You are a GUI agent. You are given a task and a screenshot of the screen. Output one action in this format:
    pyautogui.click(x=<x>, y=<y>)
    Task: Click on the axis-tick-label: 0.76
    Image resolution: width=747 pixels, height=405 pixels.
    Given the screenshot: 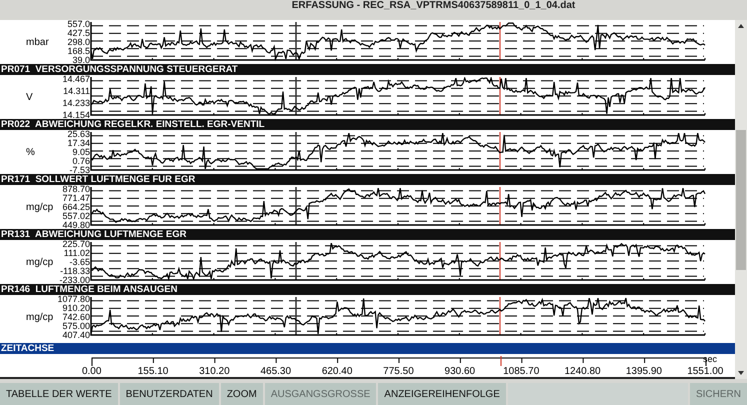 What is the action you would take?
    pyautogui.click(x=81, y=161)
    